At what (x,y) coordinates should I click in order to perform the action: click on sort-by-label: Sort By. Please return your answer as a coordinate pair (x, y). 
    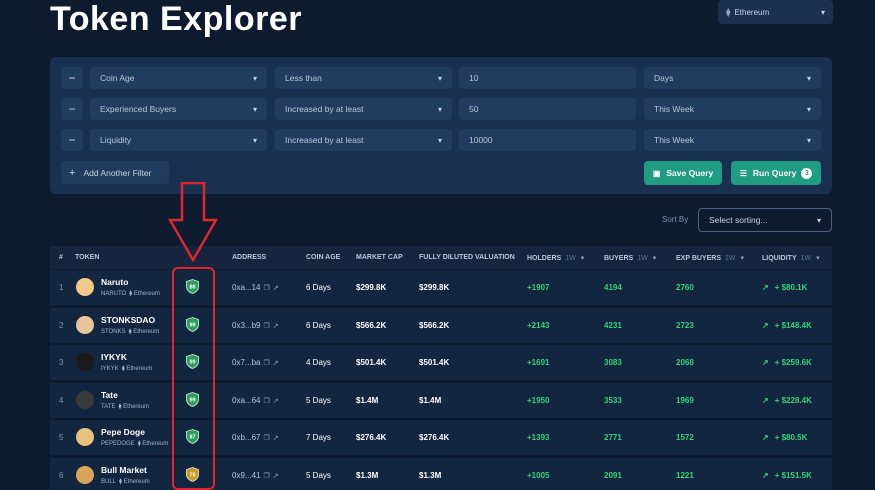
    Looking at the image, I should click on (675, 219).